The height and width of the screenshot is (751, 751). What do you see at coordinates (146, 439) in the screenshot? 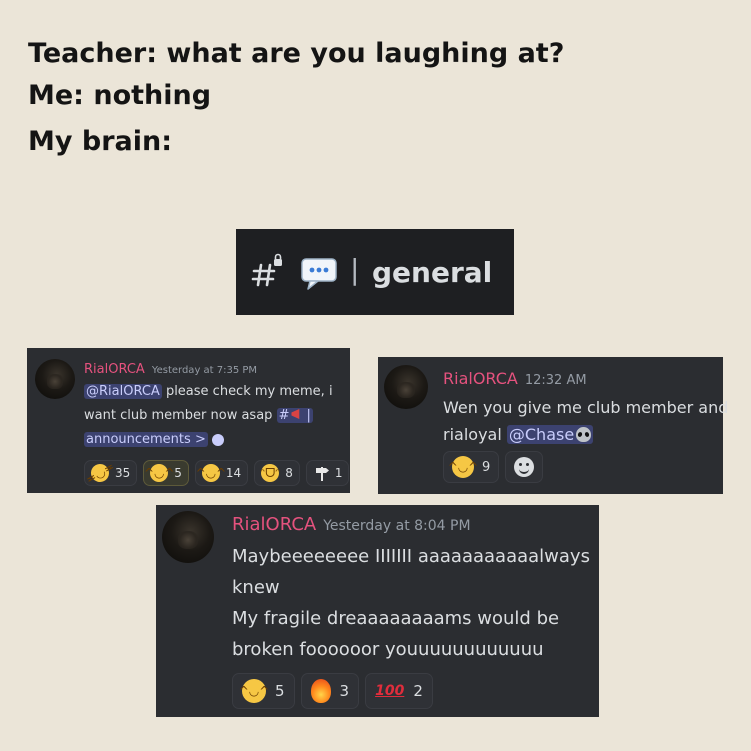
I see `channel-mention-name: announcements >` at bounding box center [146, 439].